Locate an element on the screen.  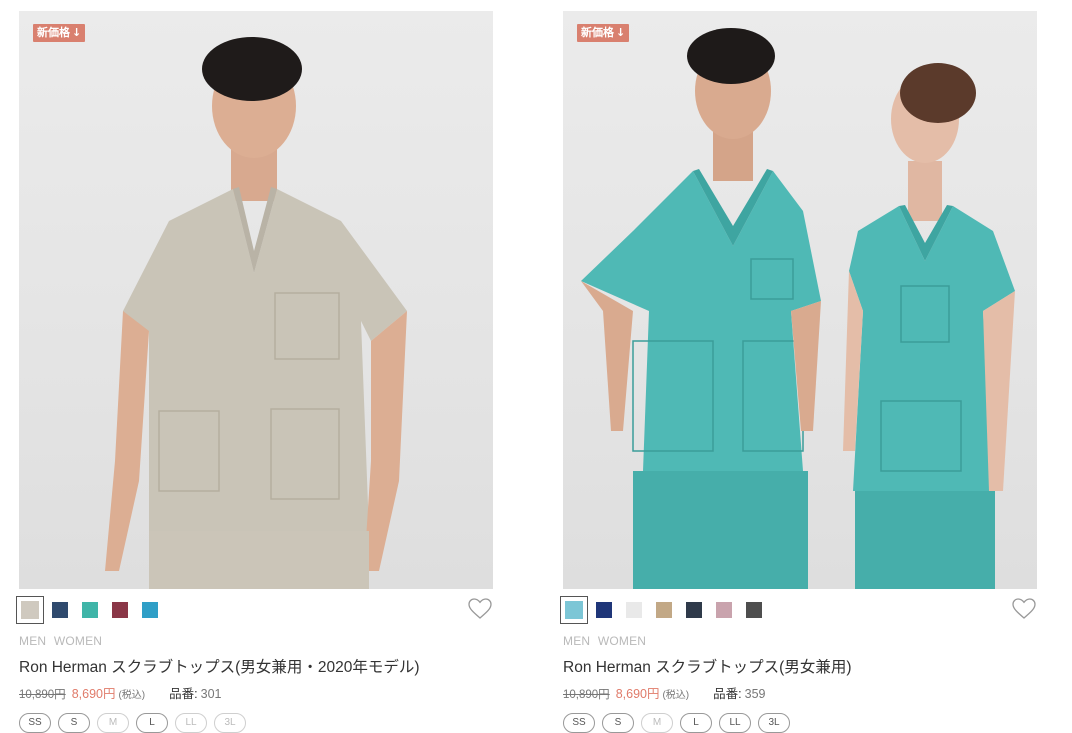
product-code: 301 is located at coordinates (211, 694).